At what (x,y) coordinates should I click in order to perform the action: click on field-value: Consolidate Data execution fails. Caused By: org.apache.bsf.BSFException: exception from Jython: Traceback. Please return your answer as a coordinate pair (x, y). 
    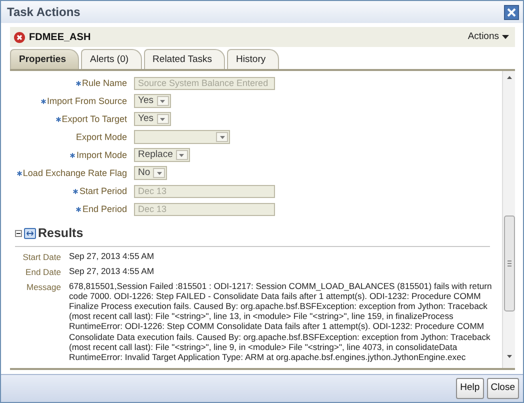
    Looking at the image, I should click on (280, 337).